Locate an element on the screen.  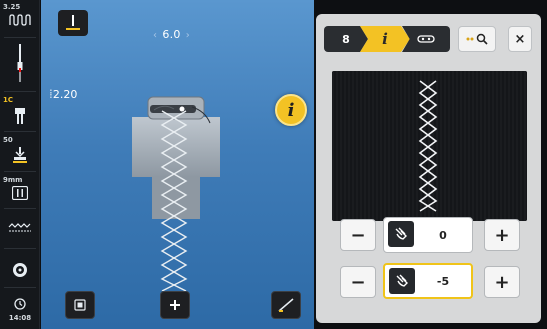
value-field-1: 0 is located at coordinates (428, 235).